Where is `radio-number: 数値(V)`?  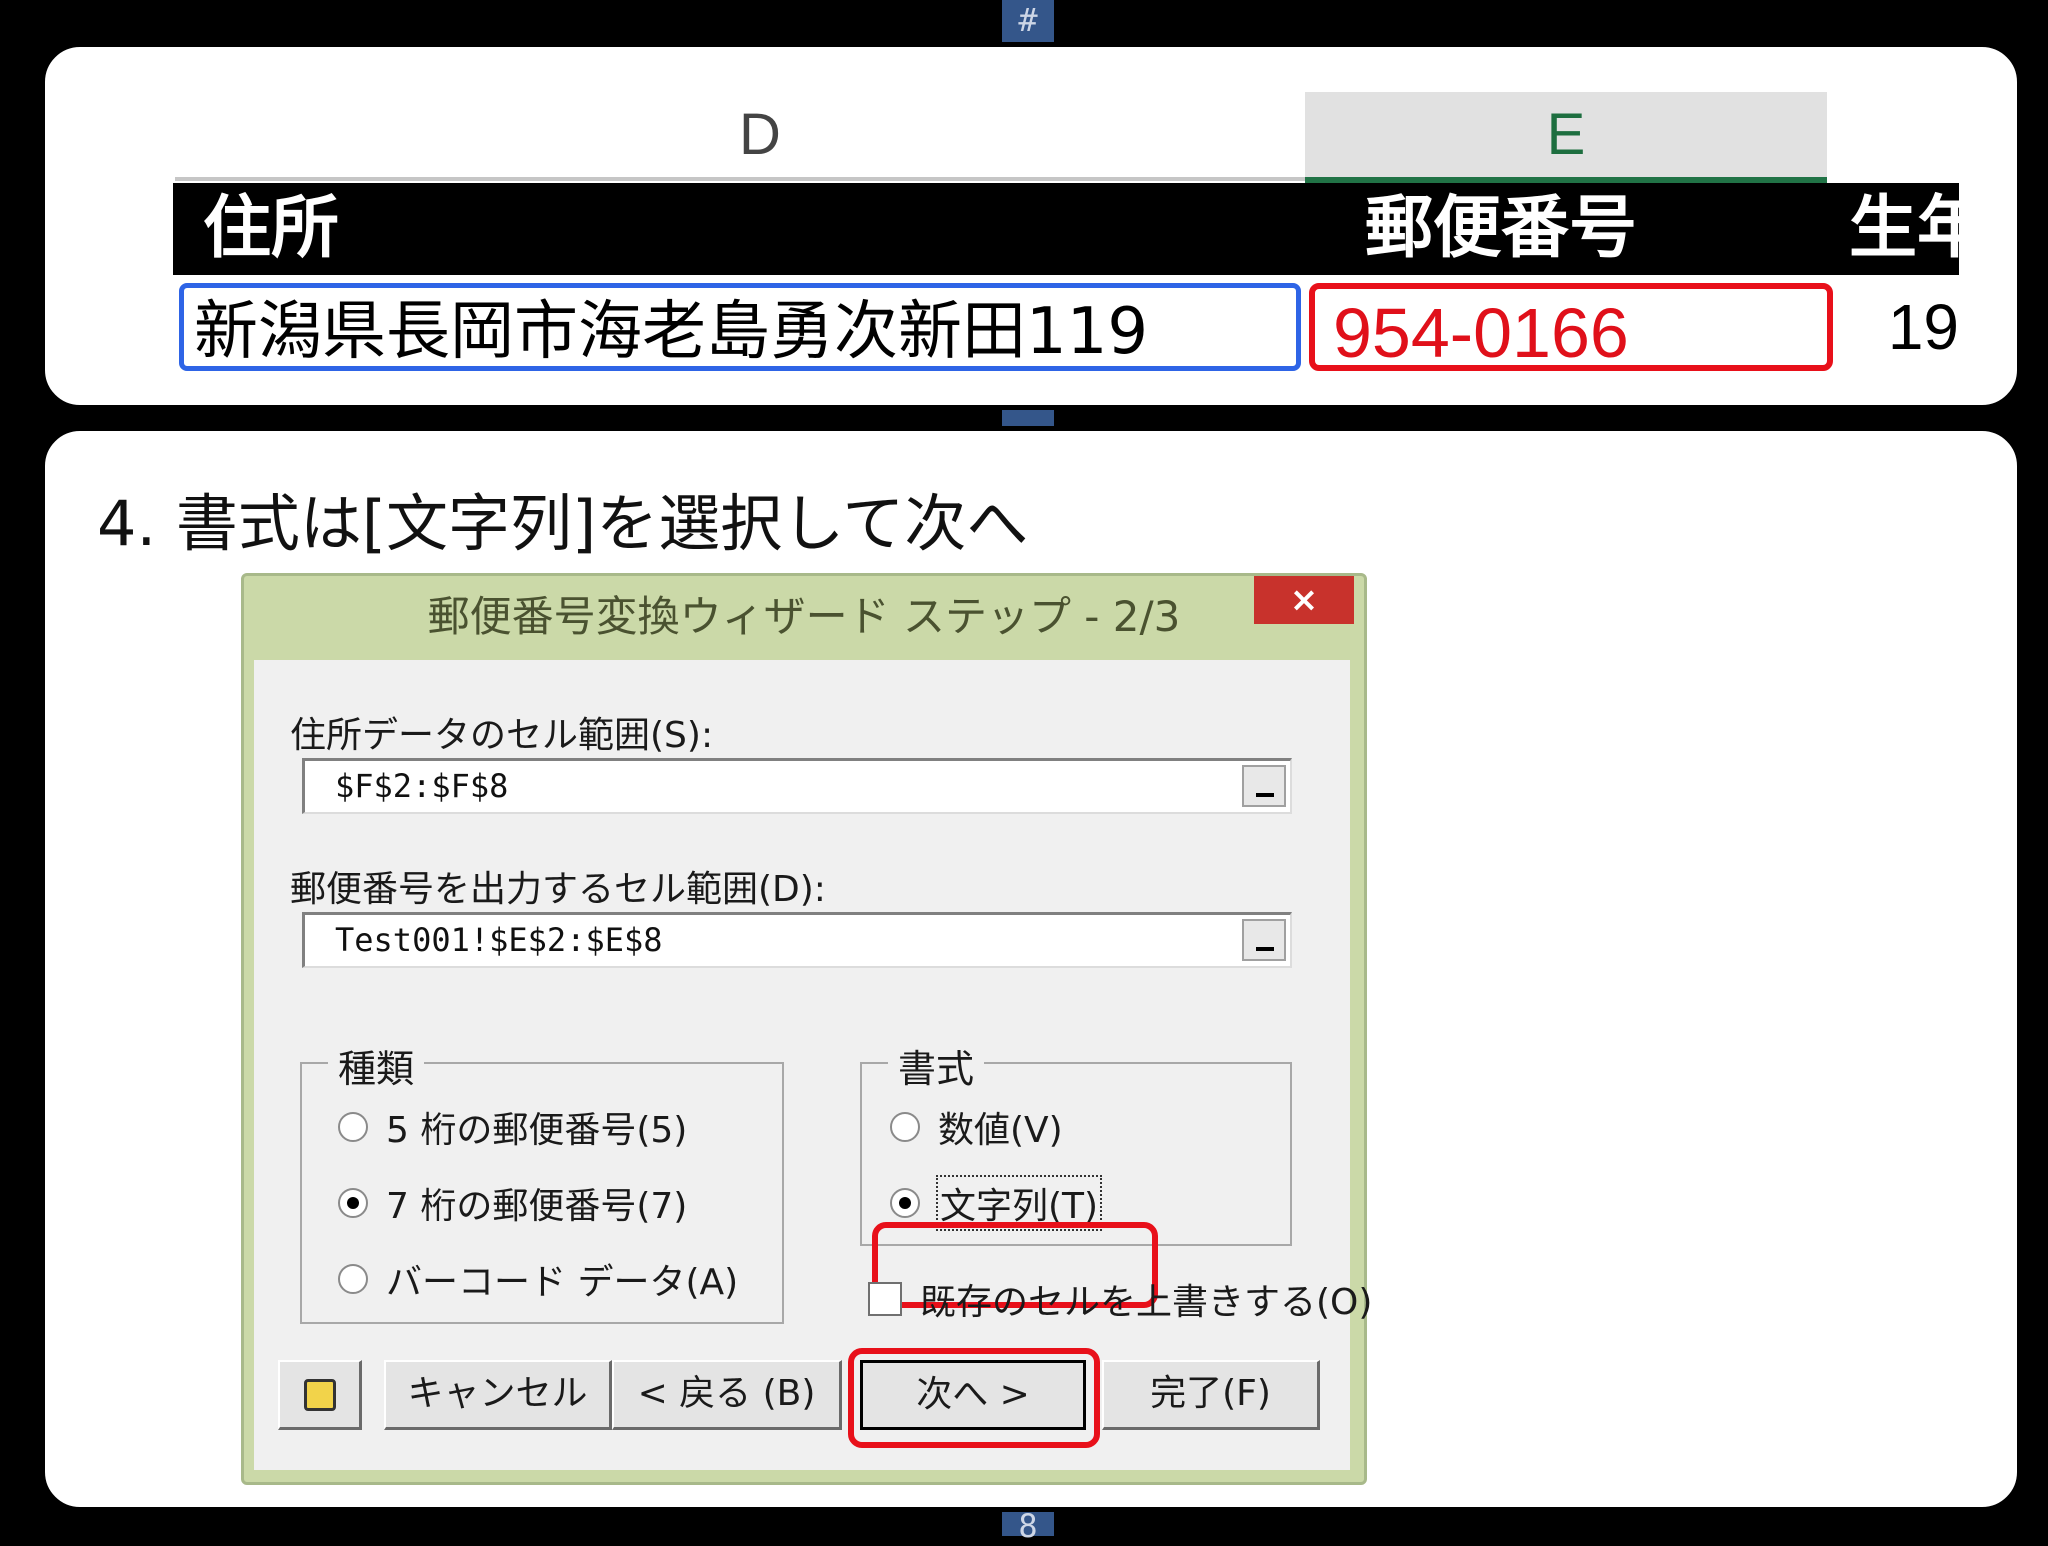
radio-number: 数値(V) is located at coordinates (976, 1127).